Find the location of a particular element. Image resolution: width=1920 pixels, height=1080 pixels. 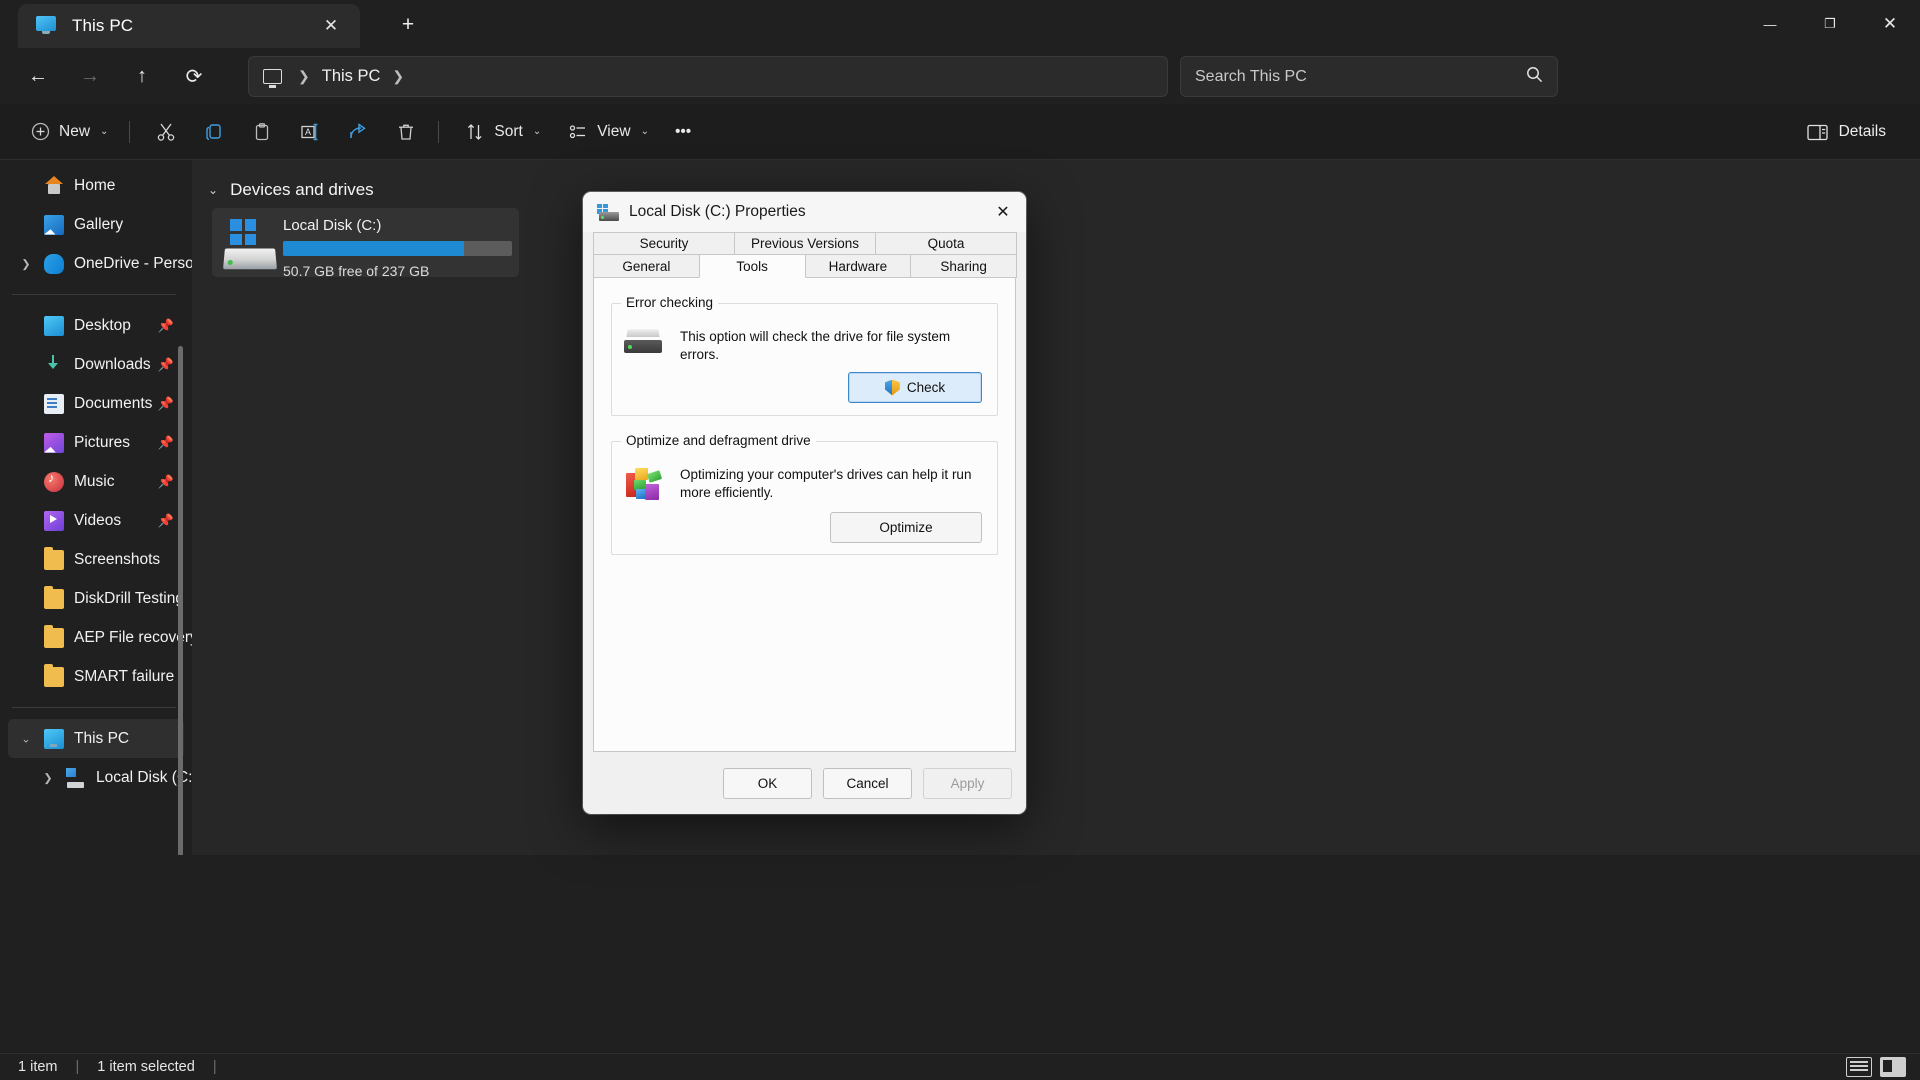

optimize-button: Optimize is located at coordinates (906, 527).